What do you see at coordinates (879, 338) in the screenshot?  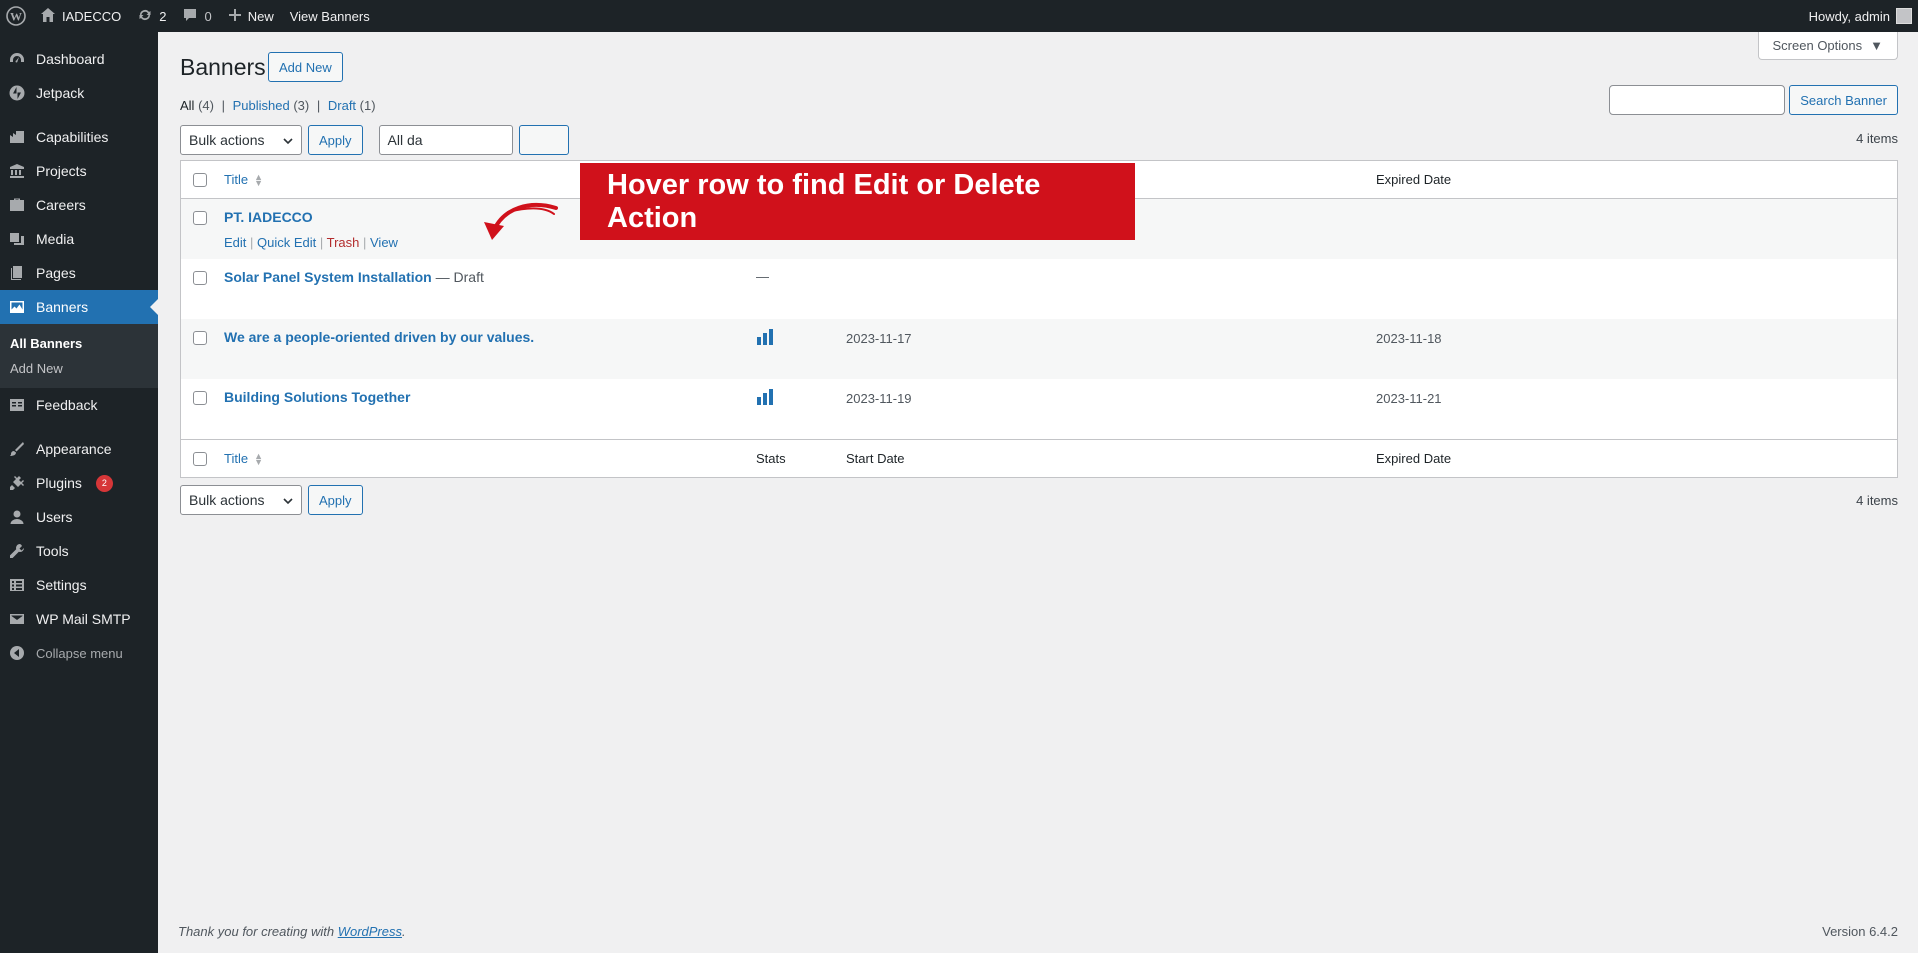 I see `start-date: 2023-11-17` at bounding box center [879, 338].